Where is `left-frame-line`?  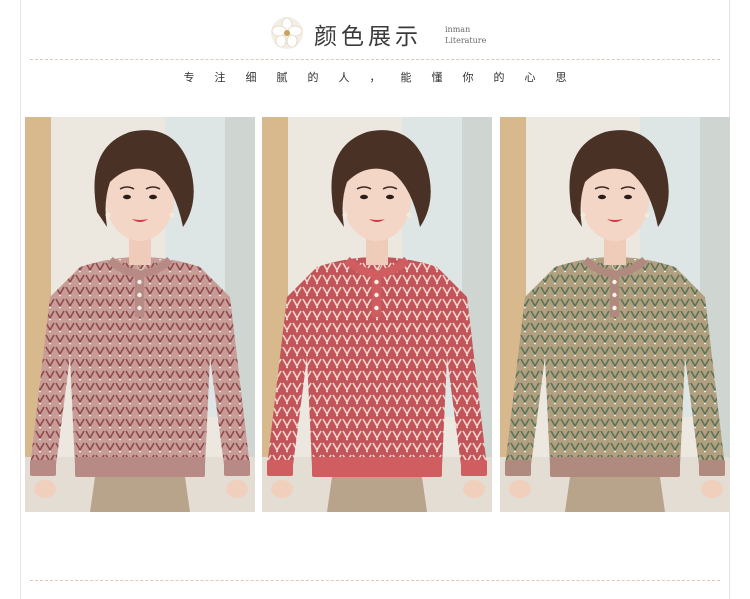 left-frame-line is located at coordinates (20, 299).